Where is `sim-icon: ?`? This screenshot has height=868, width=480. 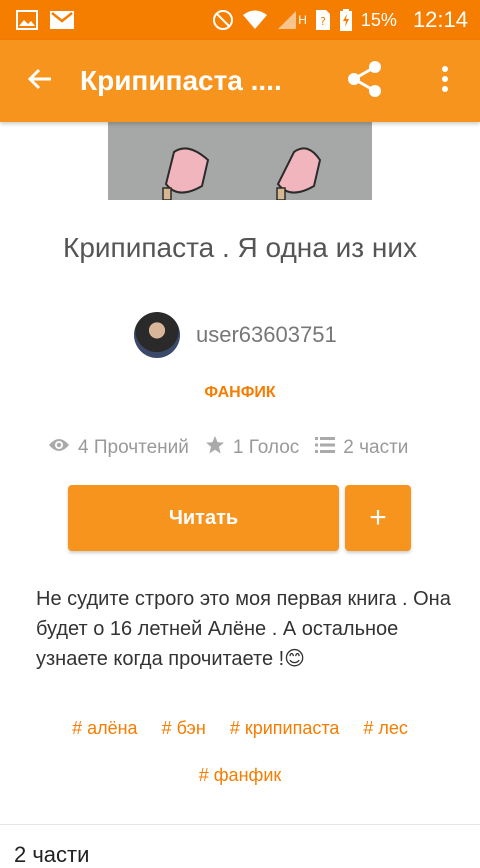 sim-icon: ? is located at coordinates (323, 20).